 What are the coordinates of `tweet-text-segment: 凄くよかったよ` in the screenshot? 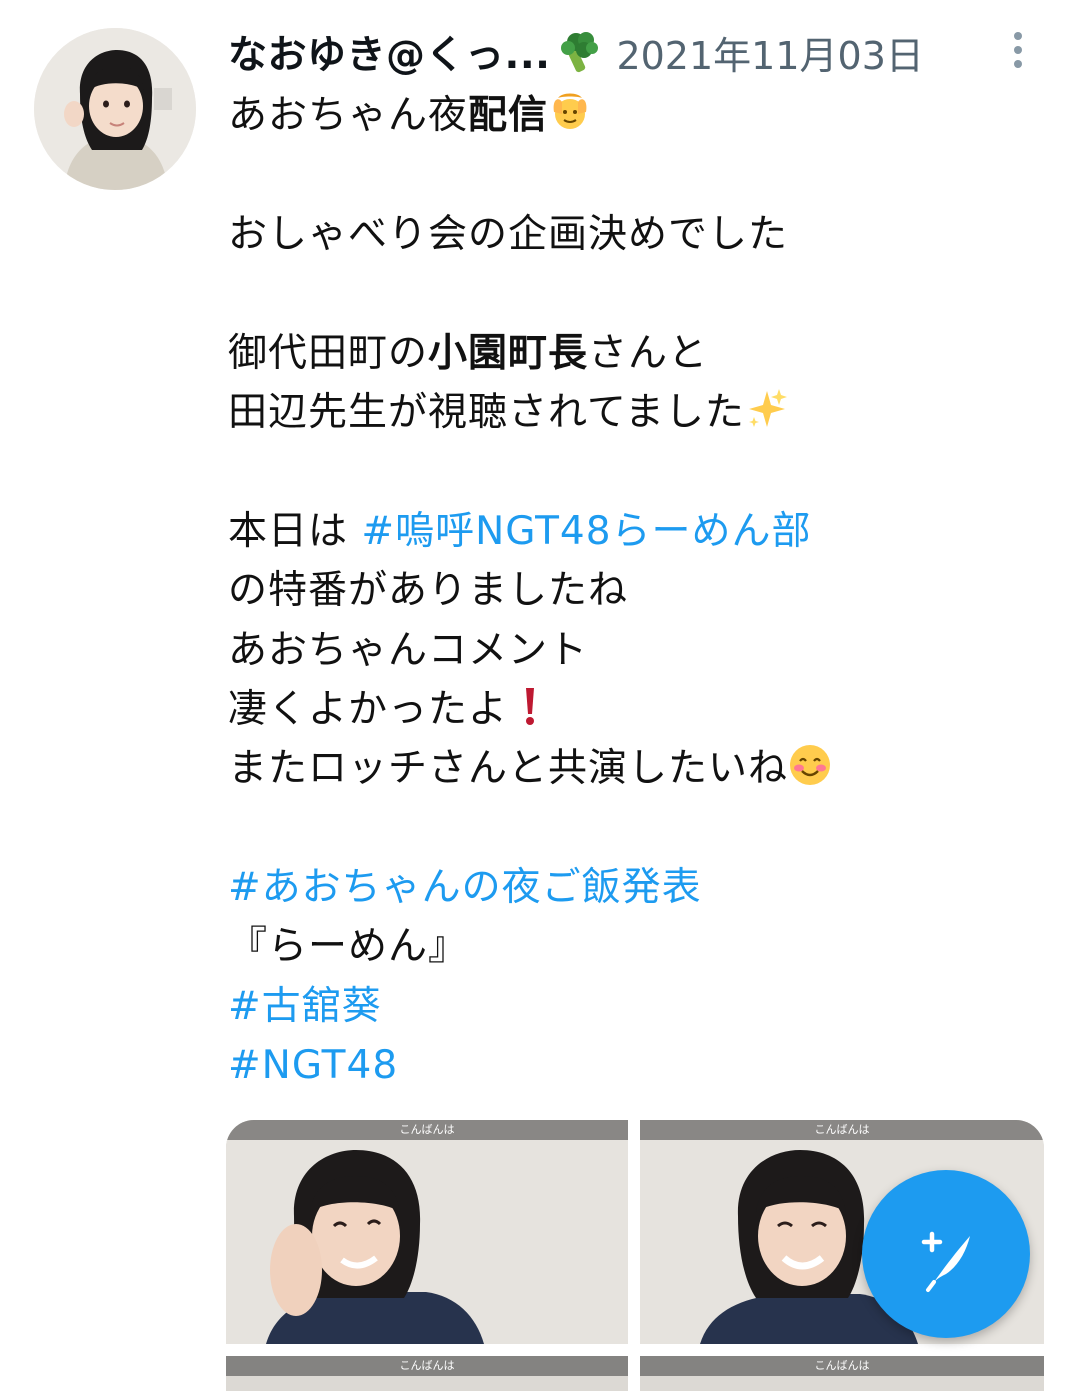 It's located at (368, 709).